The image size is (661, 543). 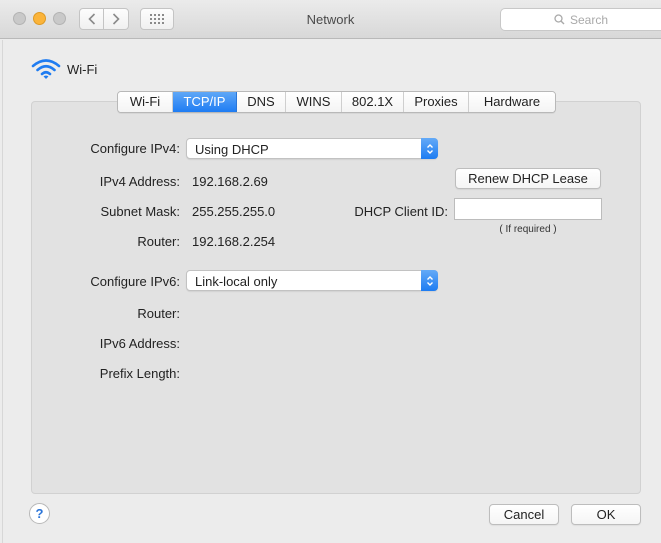 What do you see at coordinates (39, 513) in the screenshot?
I see `help-button: ?` at bounding box center [39, 513].